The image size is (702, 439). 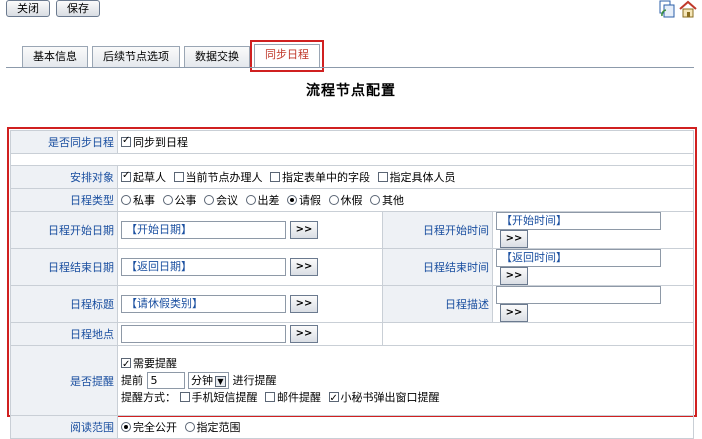 What do you see at coordinates (64, 200) in the screenshot?
I see `label-type: 日程类型` at bounding box center [64, 200].